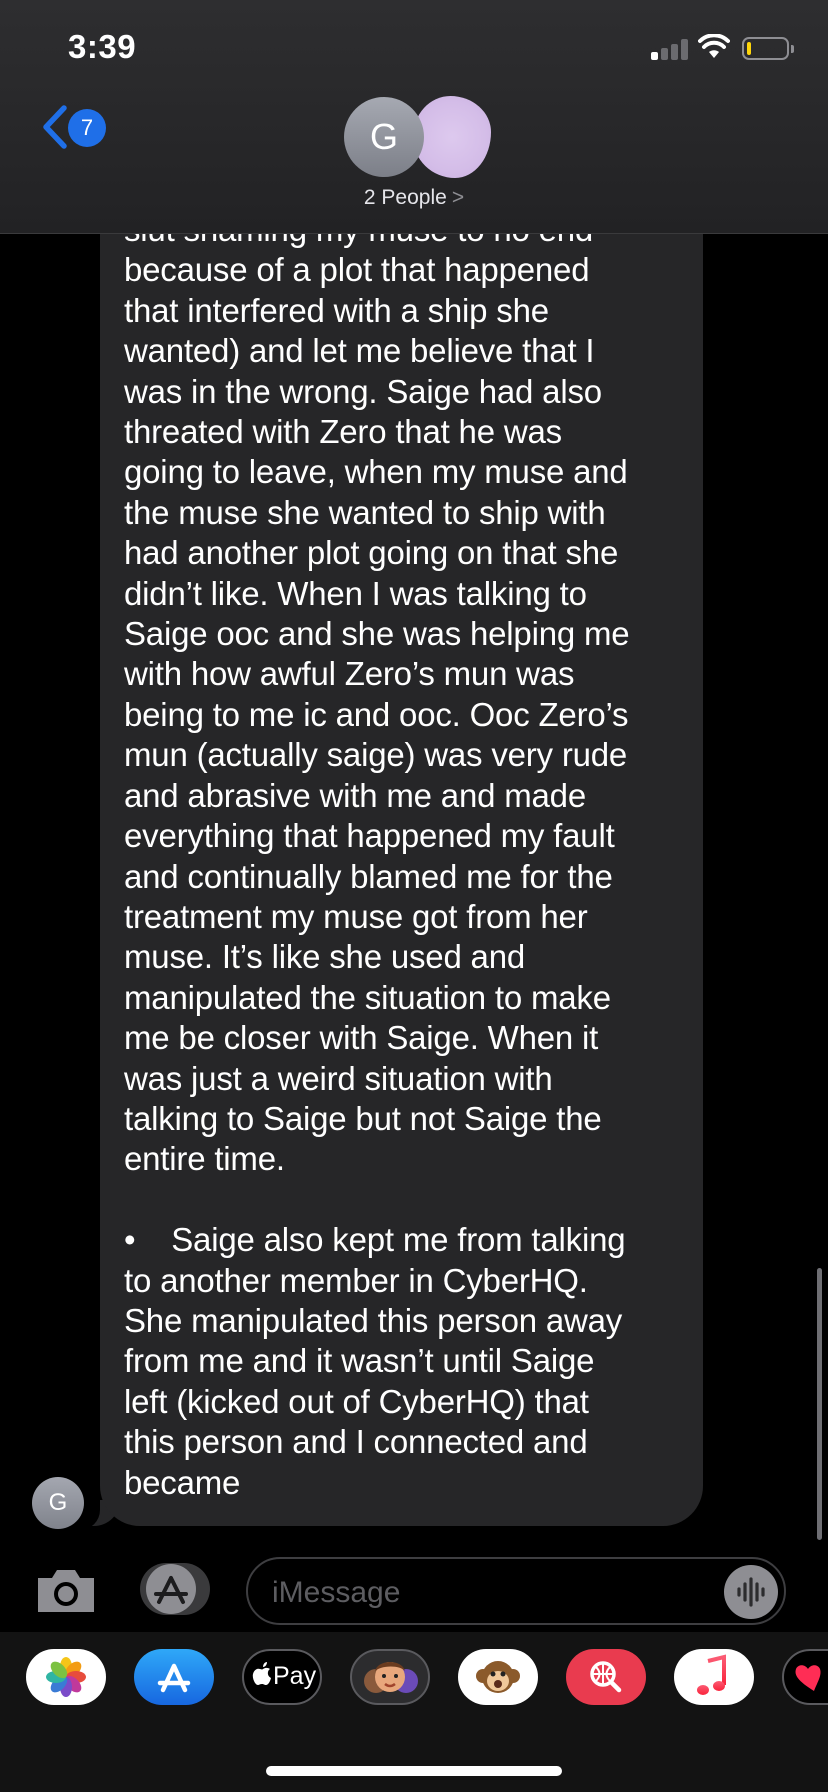  Describe the element at coordinates (384, 137) in the screenshot. I see `participant-avatar: G` at that location.